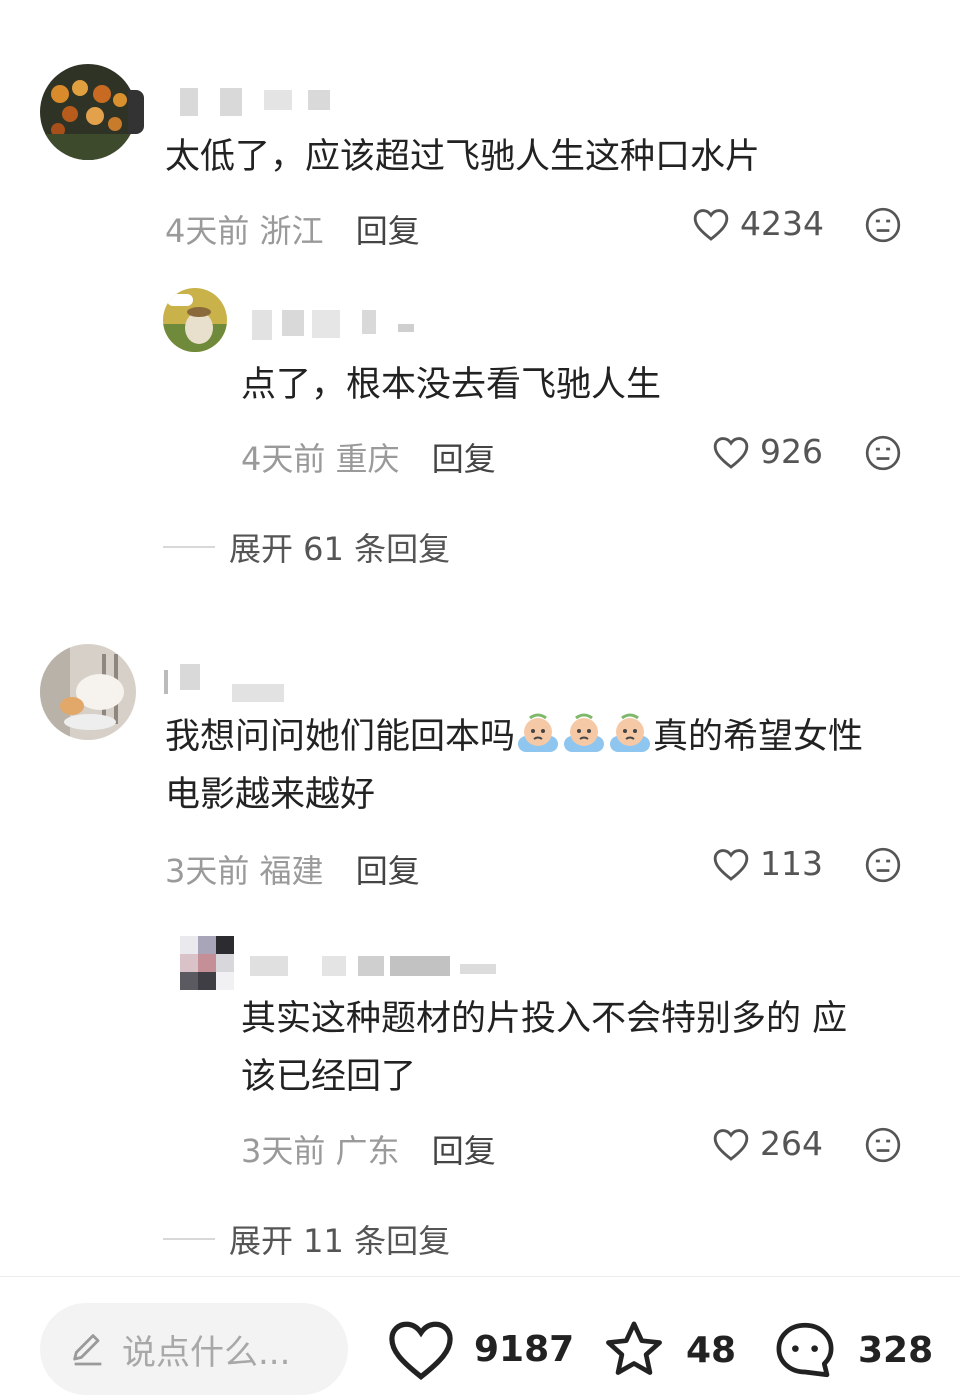  I want to click on collect-count: 48, so click(711, 1350).